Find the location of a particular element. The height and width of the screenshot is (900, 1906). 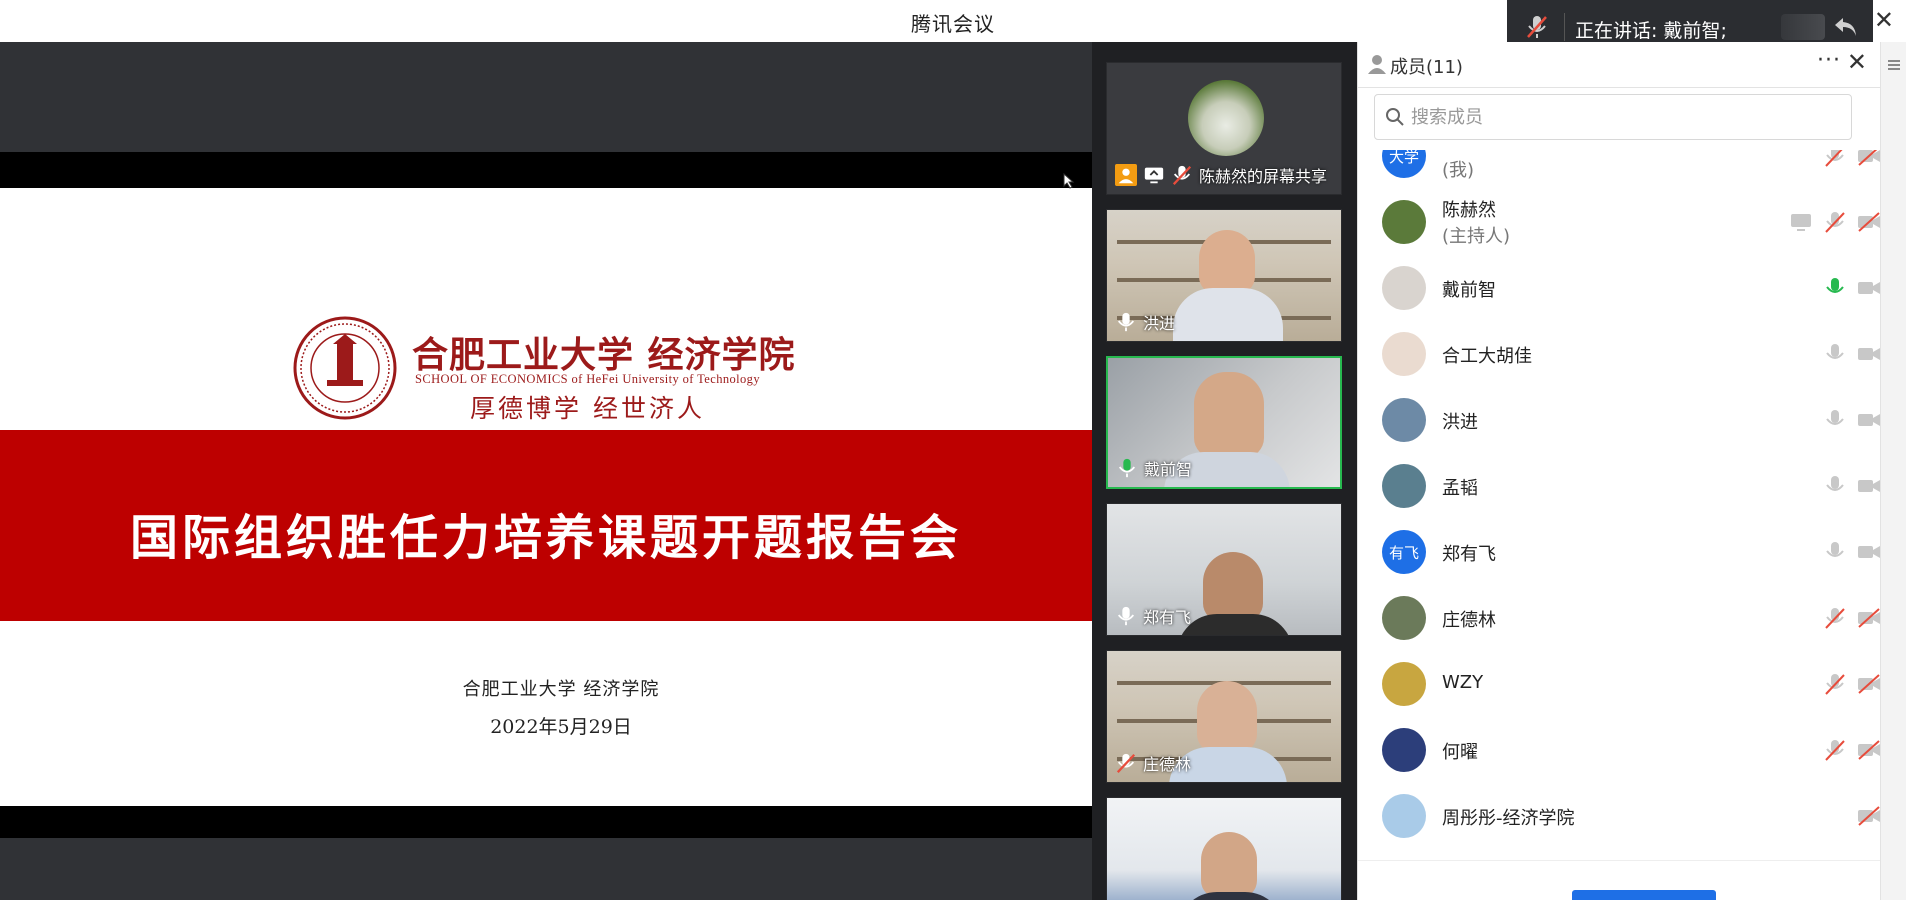

participant-body is located at coordinates (1228, 314).